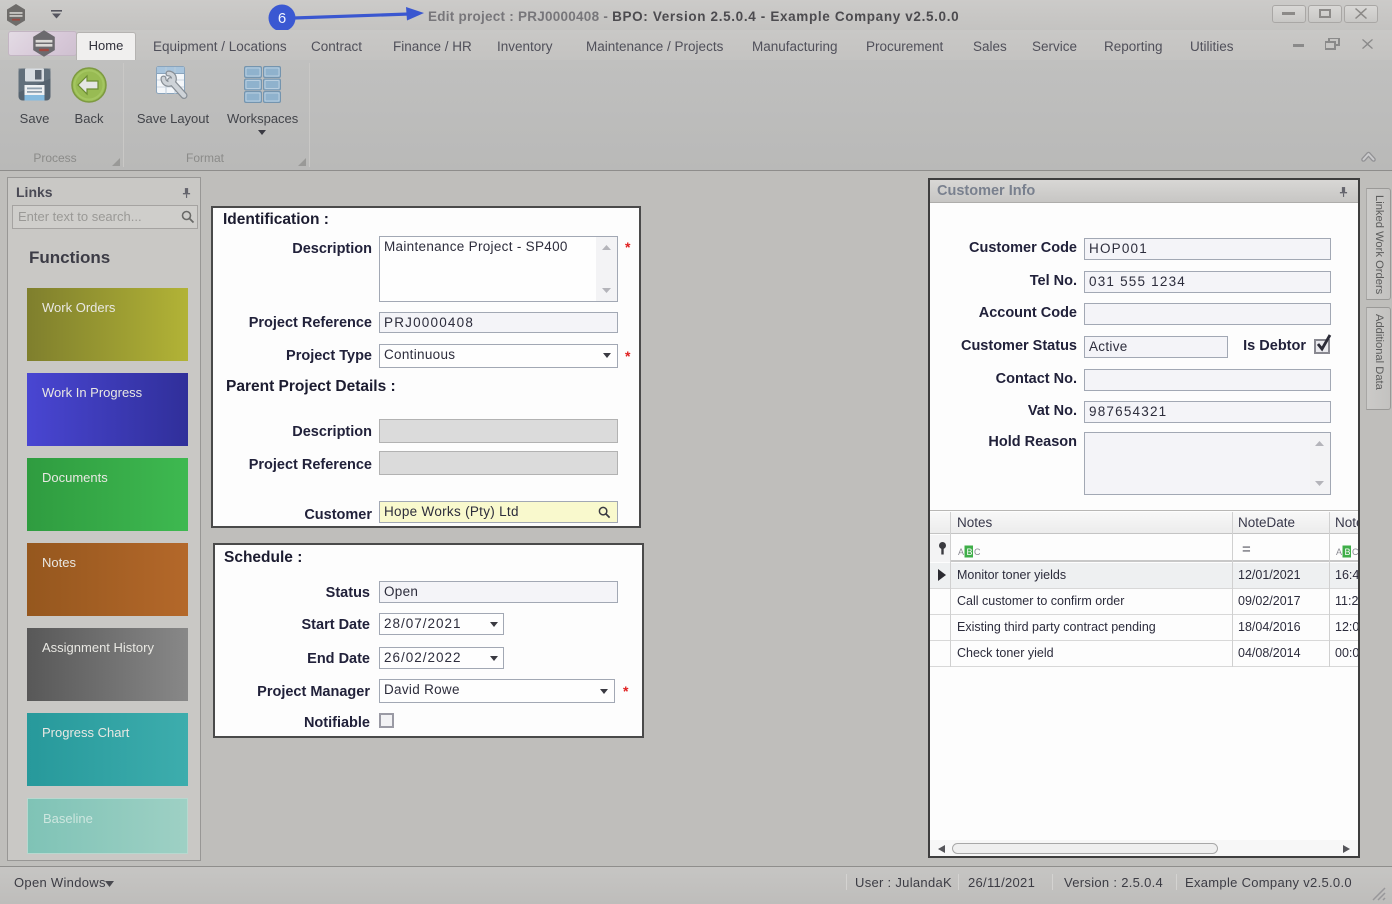 This screenshot has height=904, width=1392. I want to click on svg-text: 6, so click(282, 18).